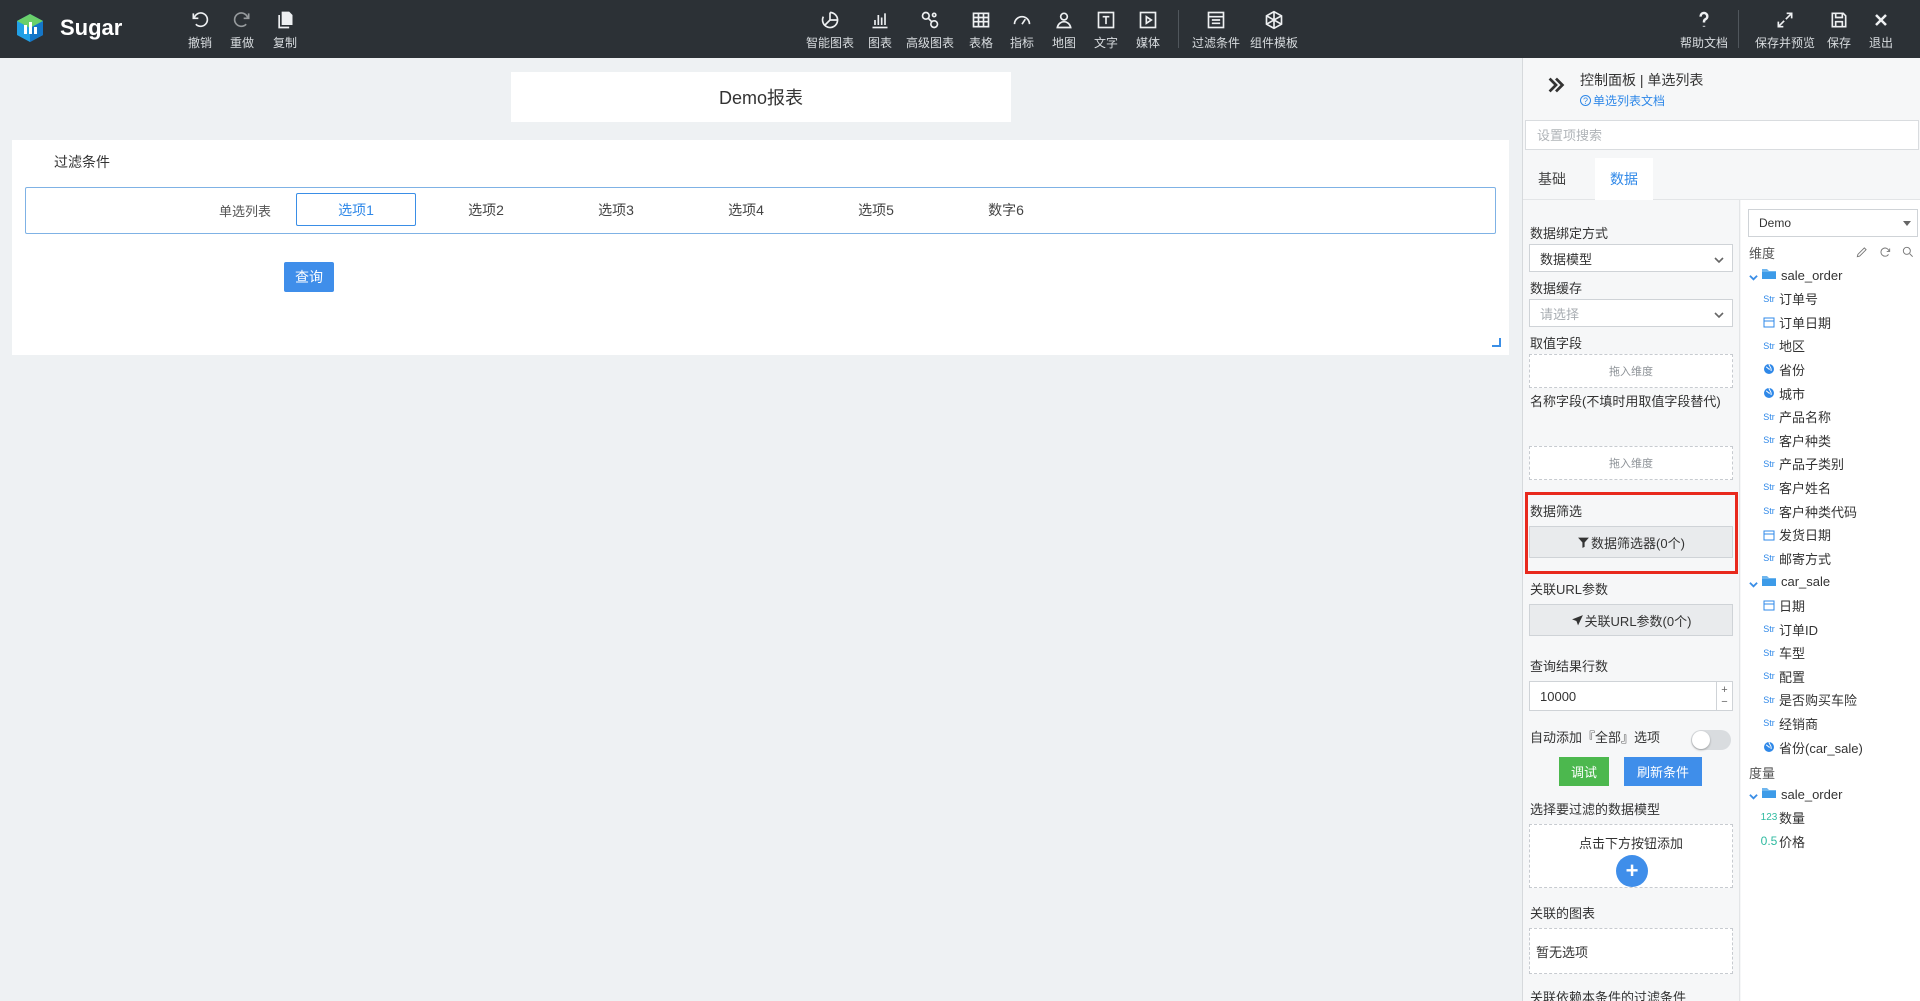 Image resolution: width=1920 pixels, height=1001 pixels. I want to click on bar-chart-icon, so click(880, 21).